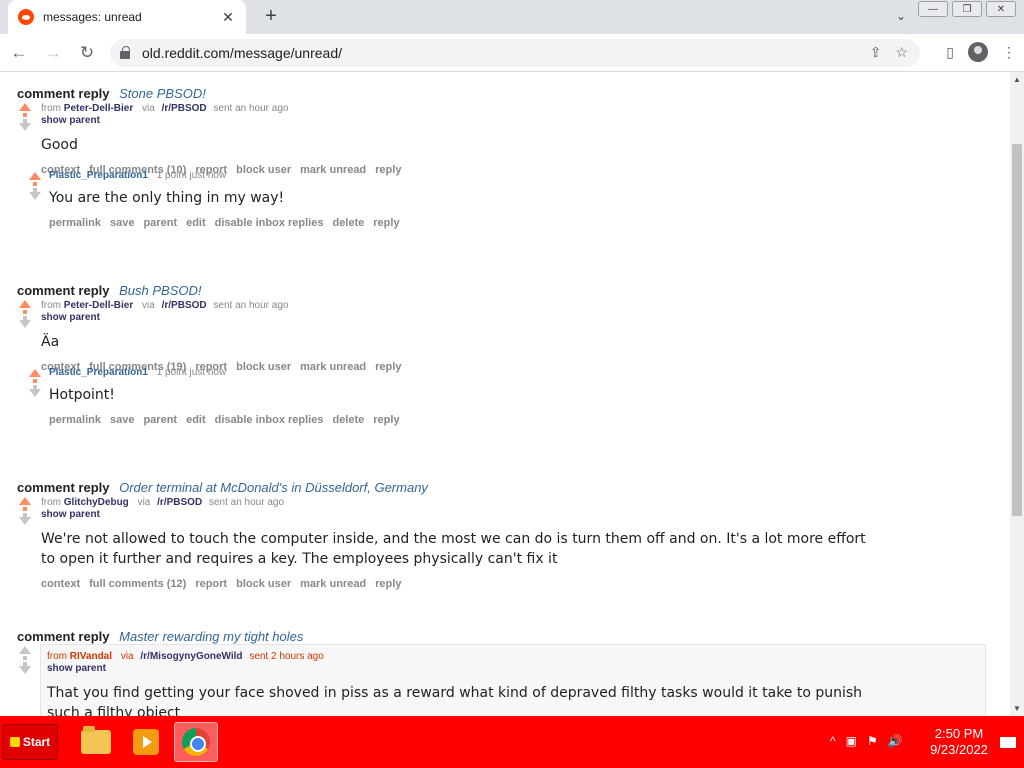 The width and height of the screenshot is (1024, 768). Describe the element at coordinates (901, 52) in the screenshot. I see `bookmark-star-icon: ☆` at that location.